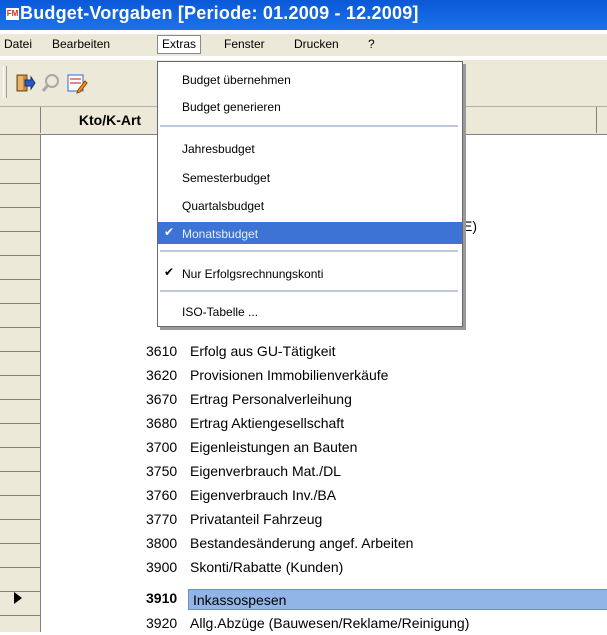 The image size is (607, 635). I want to click on menu-drucken: Drucken, so click(316, 44).